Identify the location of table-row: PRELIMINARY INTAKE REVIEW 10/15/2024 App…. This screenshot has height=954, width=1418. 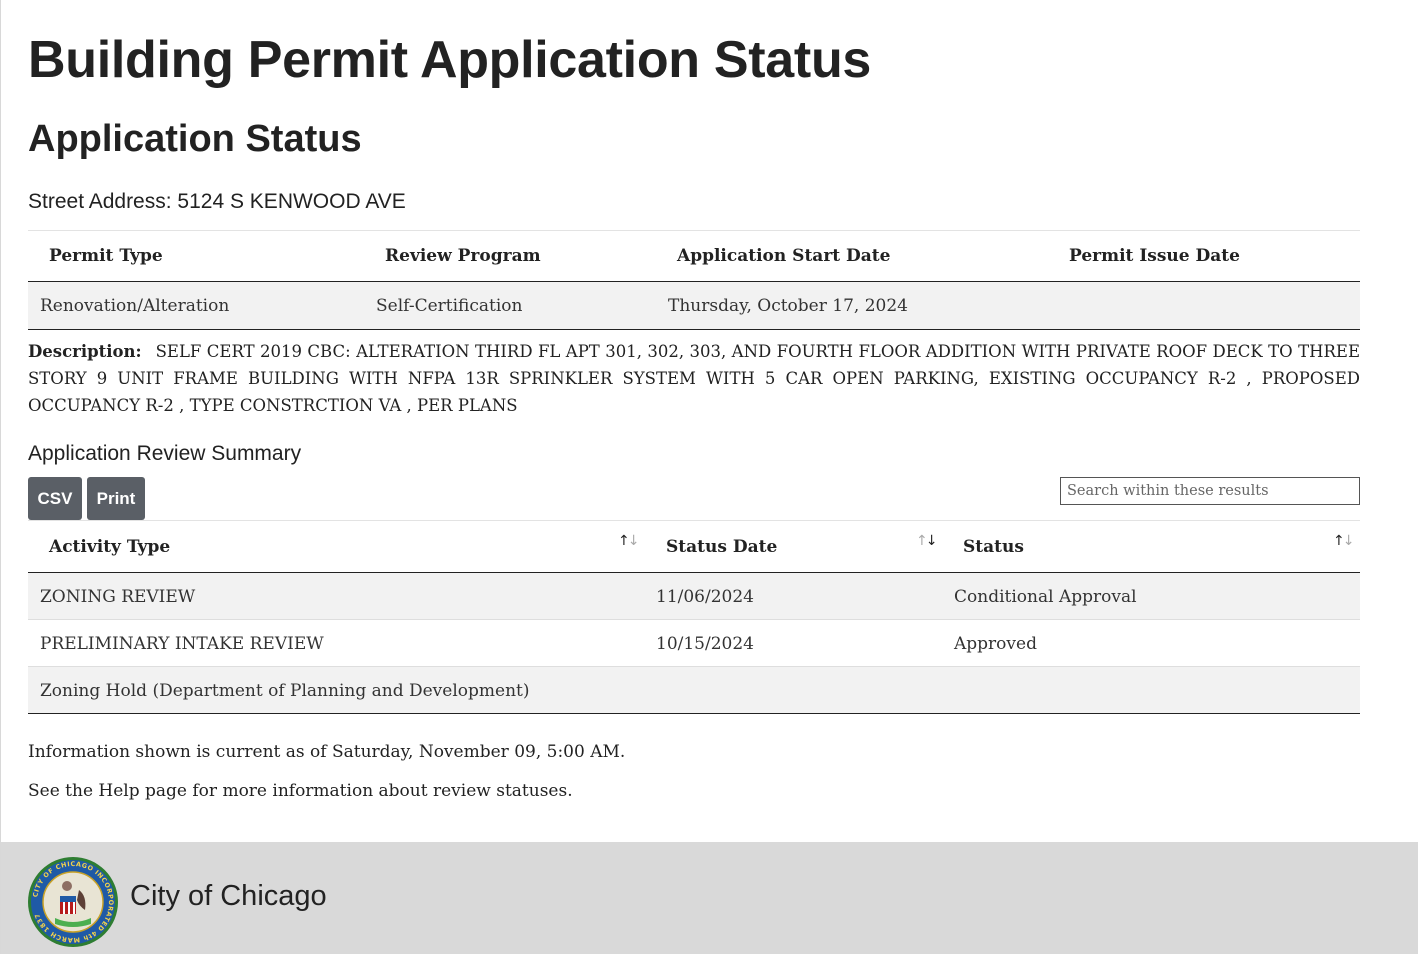
(694, 643).